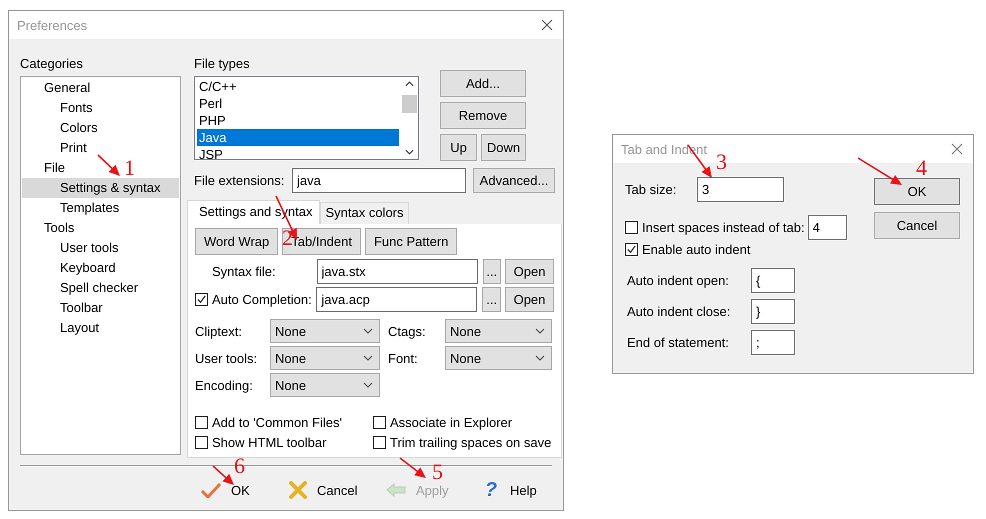 This screenshot has height=519, width=986. I want to click on checkbox-label: Insert spaces instead of tab:, so click(723, 227).